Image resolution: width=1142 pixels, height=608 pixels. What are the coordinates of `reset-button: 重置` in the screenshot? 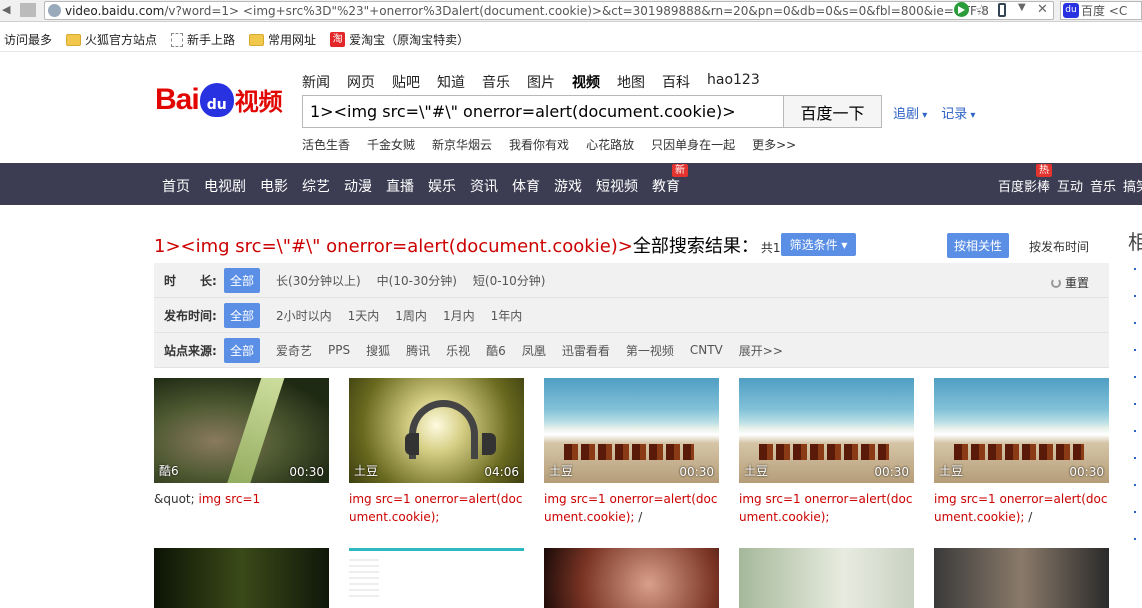 It's located at (1069, 282).